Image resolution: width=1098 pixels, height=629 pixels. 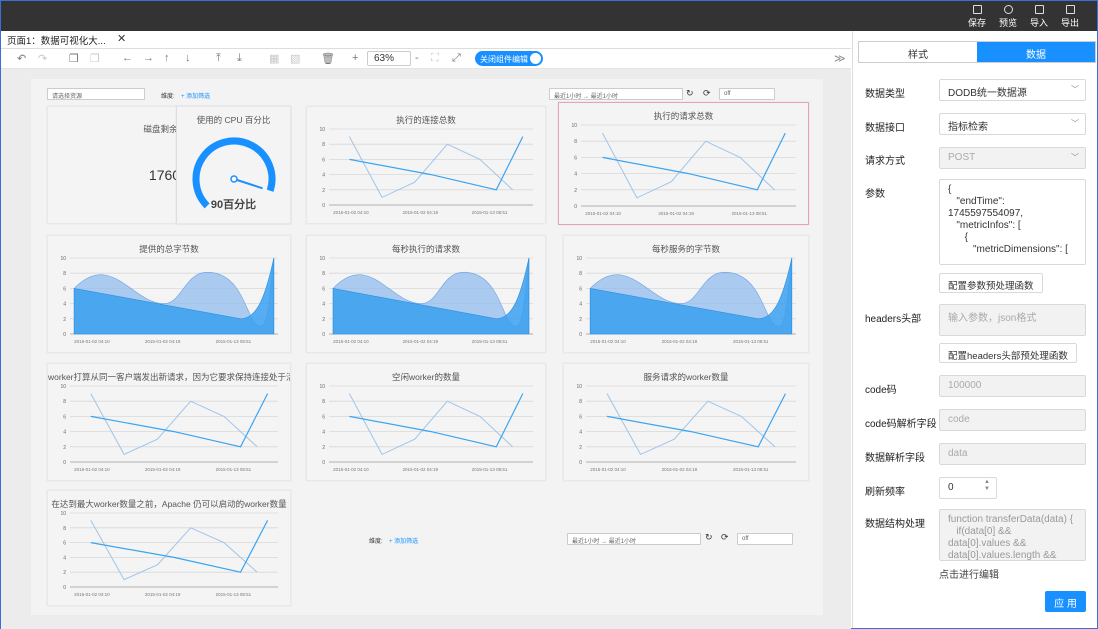 I want to click on cpu-gauge-card: 使用的 CPU 百分比 90百分比, so click(x=233, y=165).